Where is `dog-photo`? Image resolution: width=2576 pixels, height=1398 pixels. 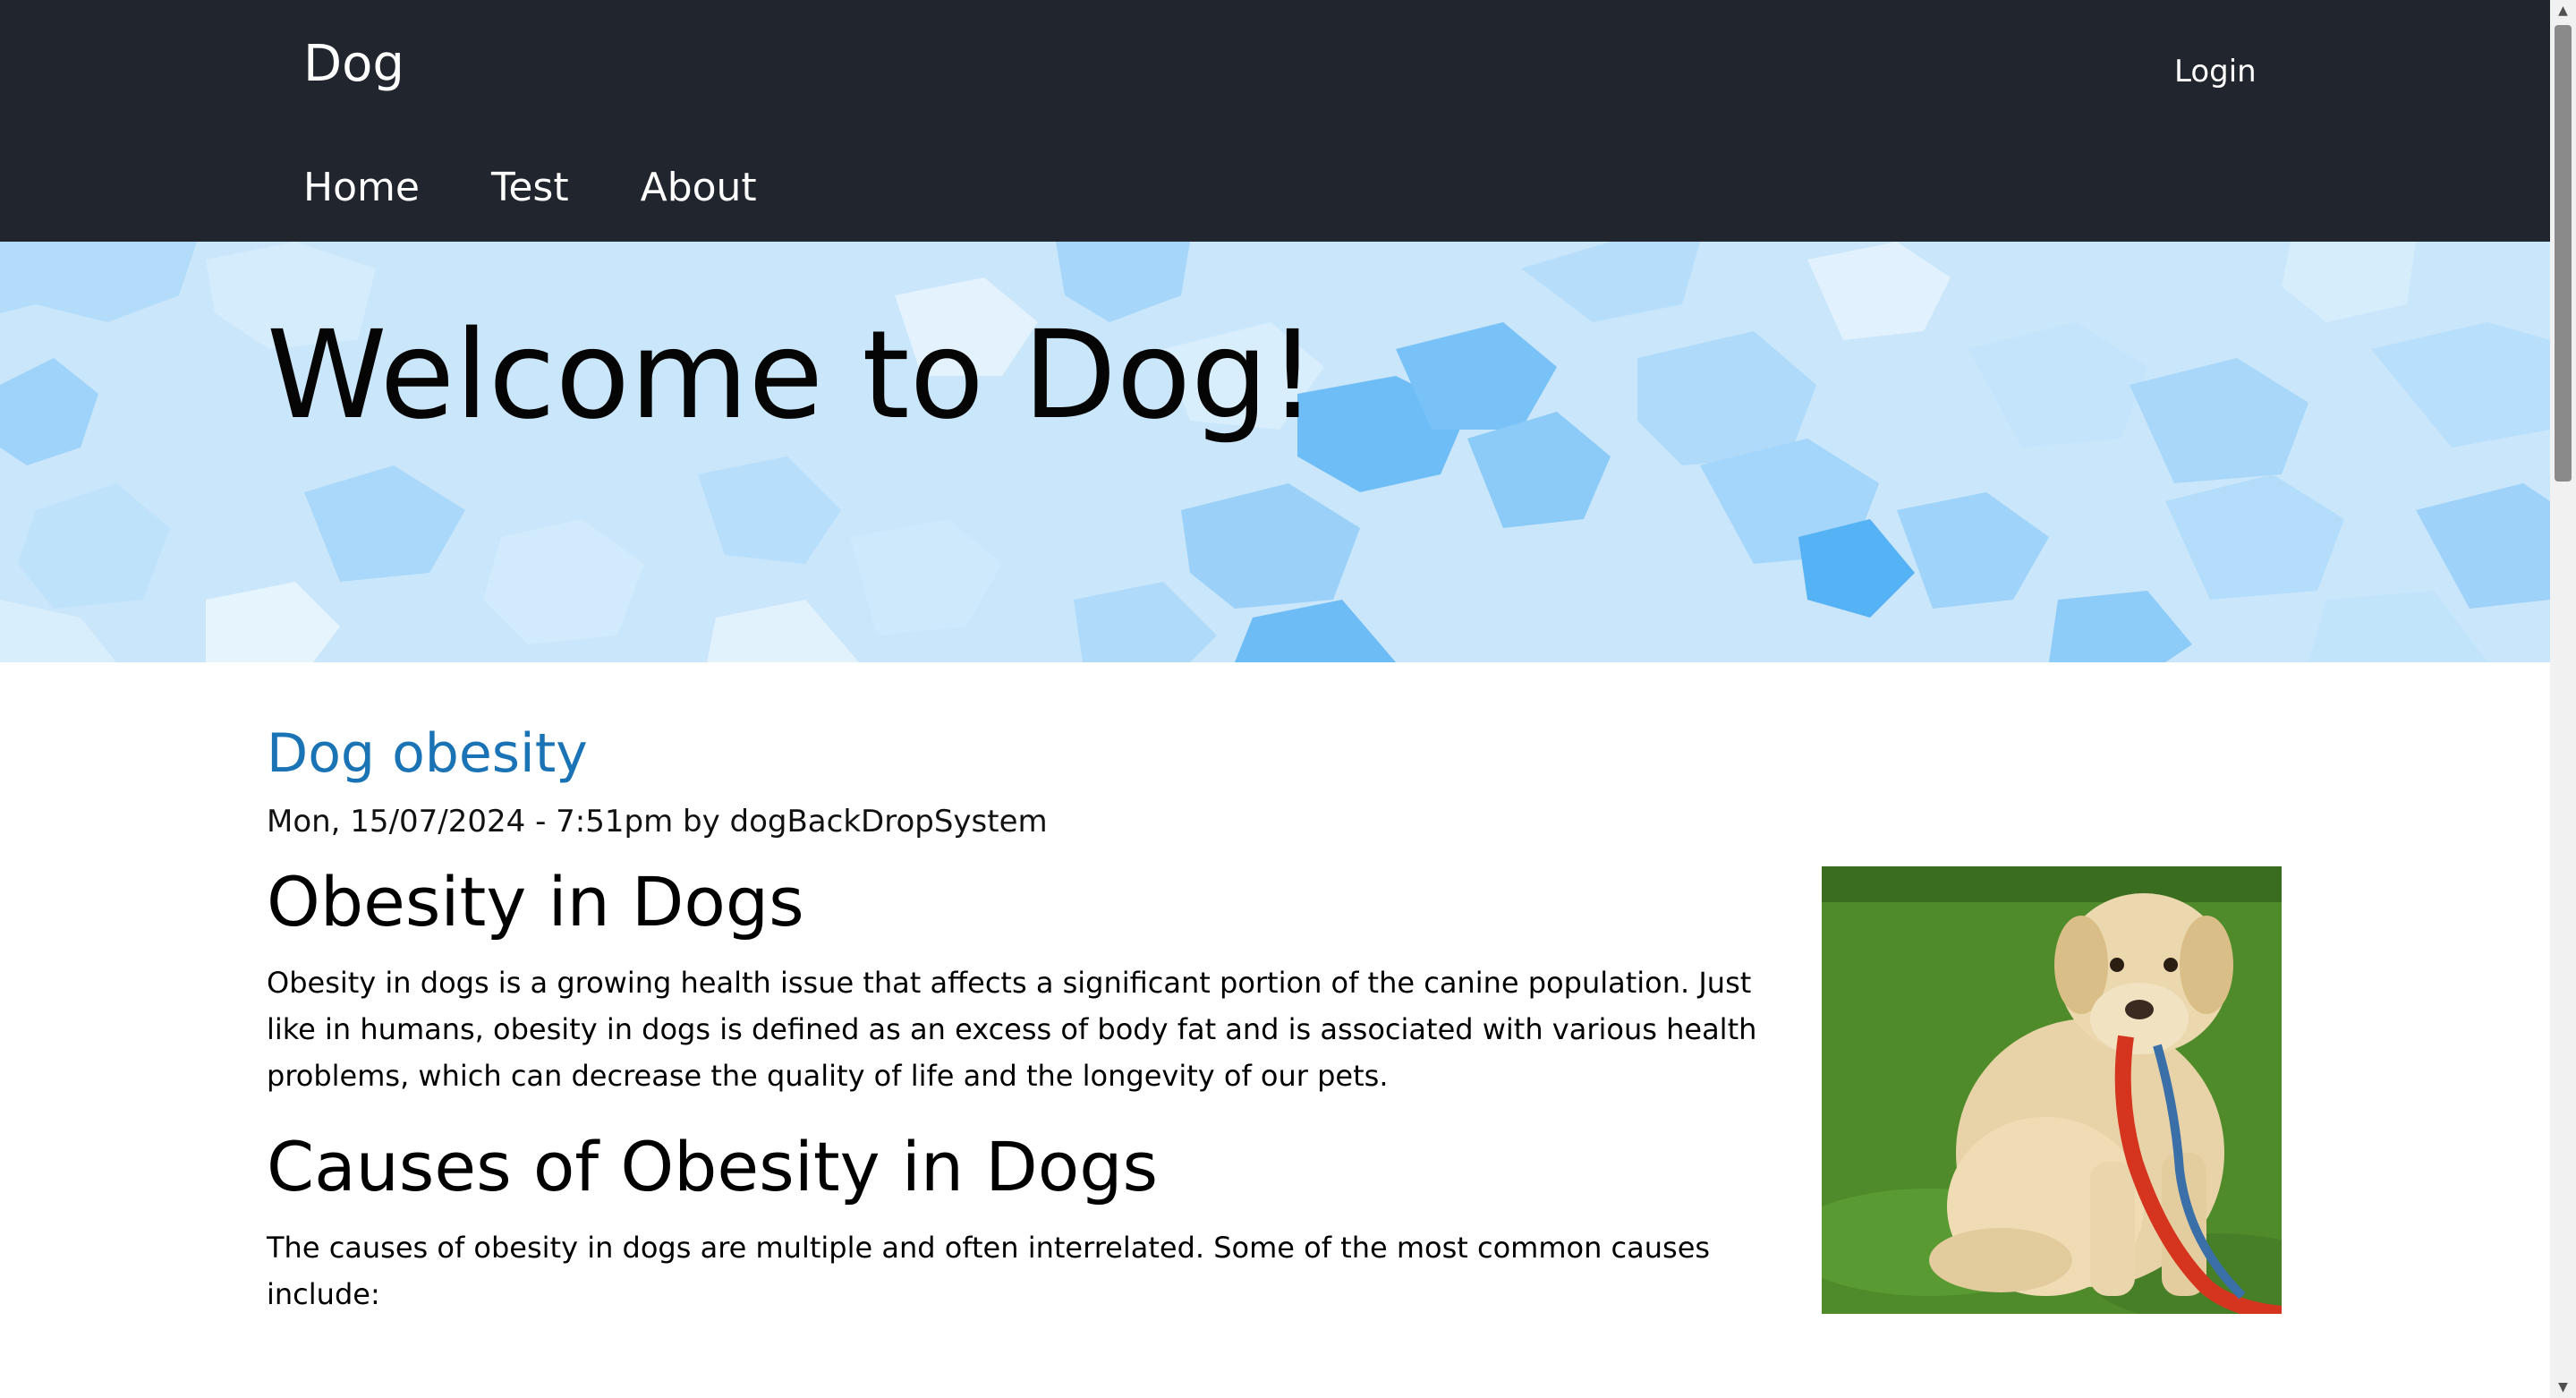 dog-photo is located at coordinates (2052, 1090).